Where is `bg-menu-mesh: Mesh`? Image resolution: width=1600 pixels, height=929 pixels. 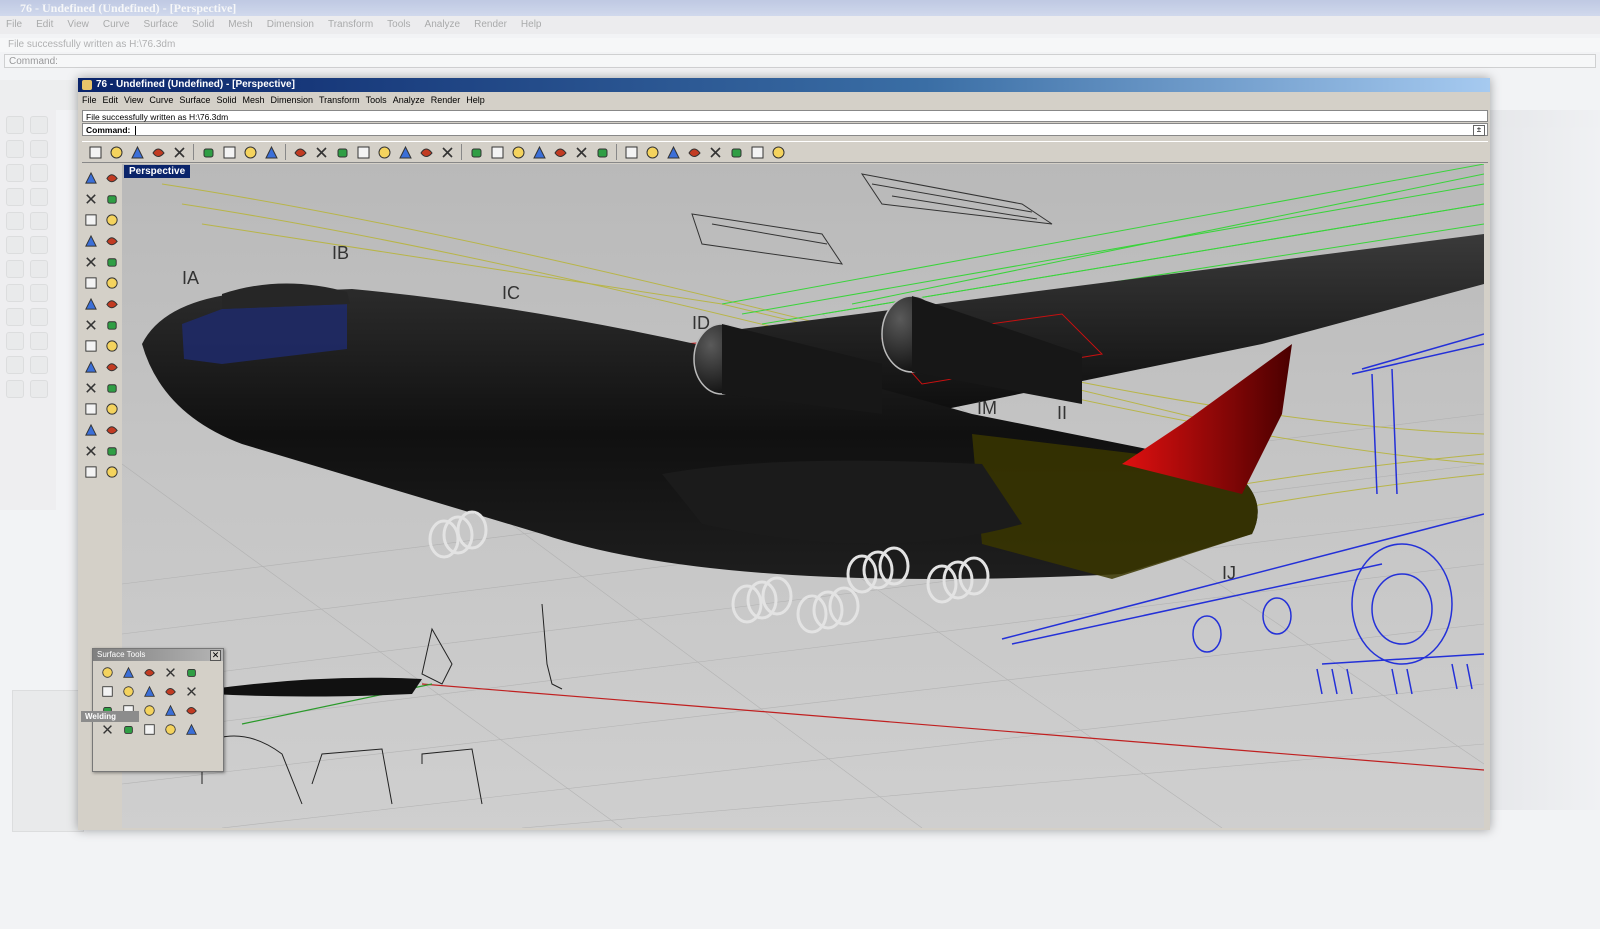 bg-menu-mesh: Mesh is located at coordinates (240, 24).